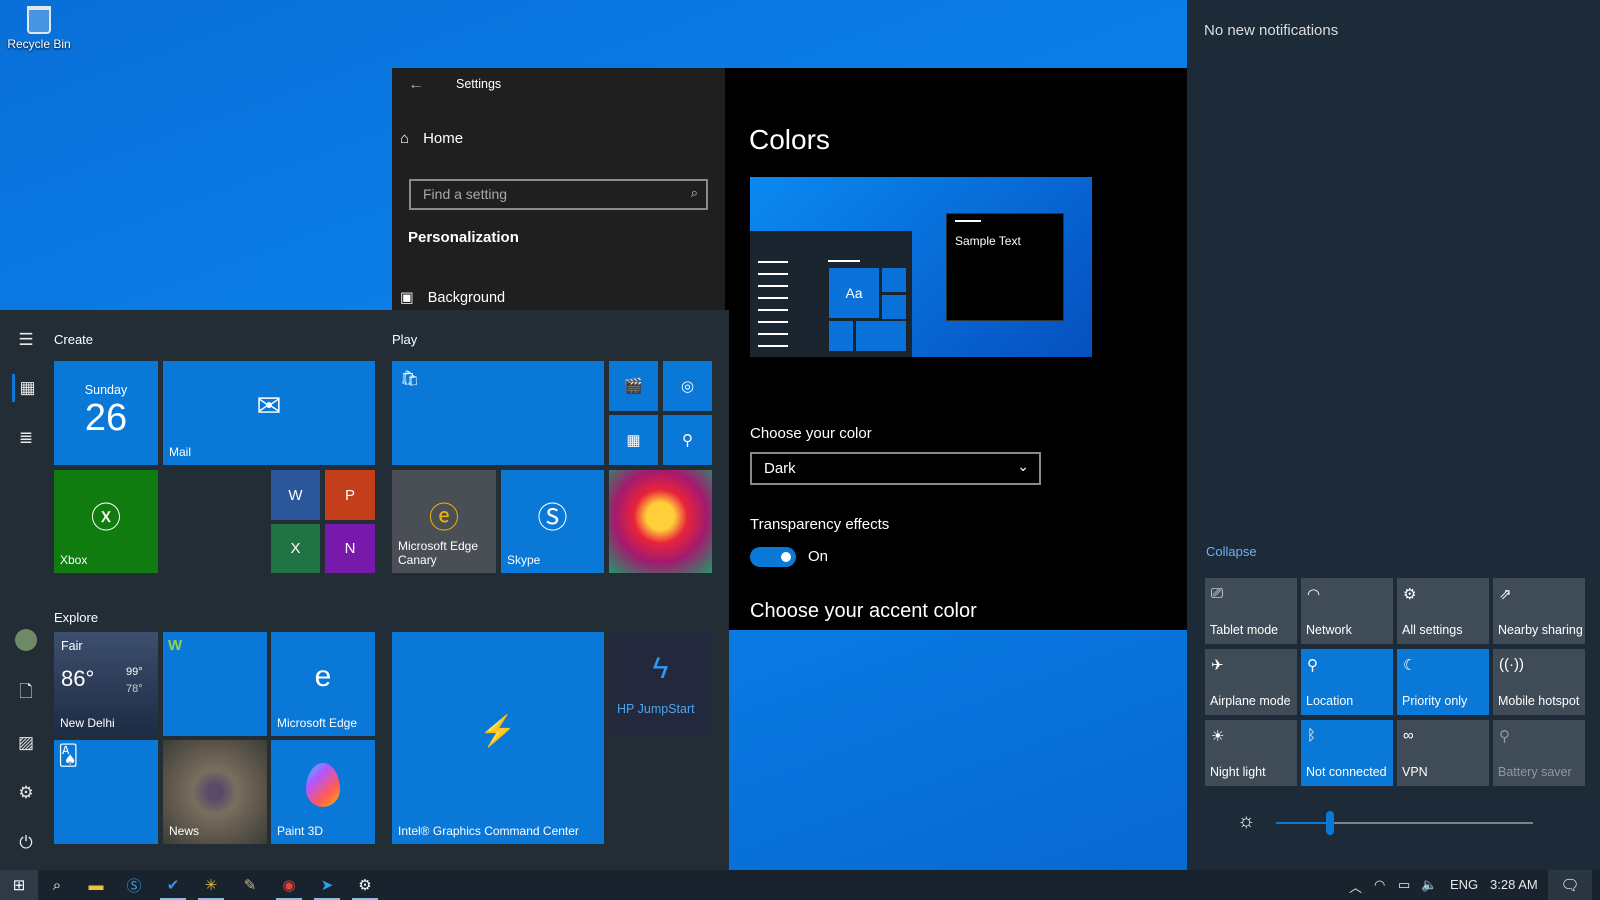 Image resolution: width=1600 pixels, height=900 pixels. What do you see at coordinates (558, 194) in the screenshot?
I see `search-input: Find a setting ⌕` at bounding box center [558, 194].